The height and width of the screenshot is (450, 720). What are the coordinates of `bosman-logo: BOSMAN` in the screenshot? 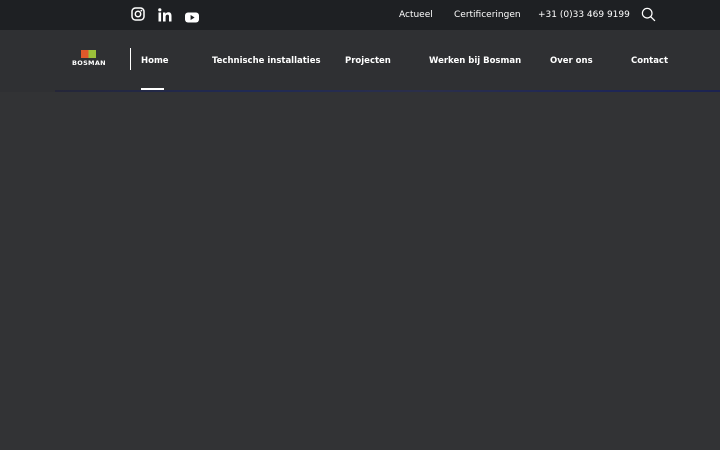 It's located at (89, 59).